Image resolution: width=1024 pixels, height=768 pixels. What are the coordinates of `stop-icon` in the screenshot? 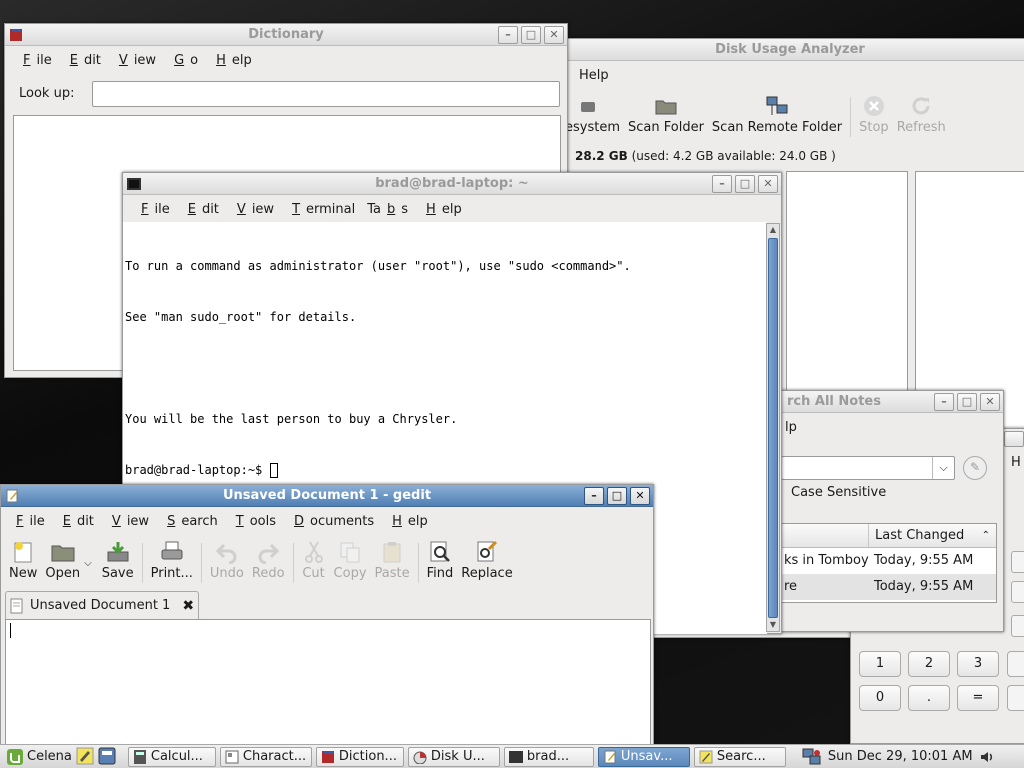 It's located at (873, 106).